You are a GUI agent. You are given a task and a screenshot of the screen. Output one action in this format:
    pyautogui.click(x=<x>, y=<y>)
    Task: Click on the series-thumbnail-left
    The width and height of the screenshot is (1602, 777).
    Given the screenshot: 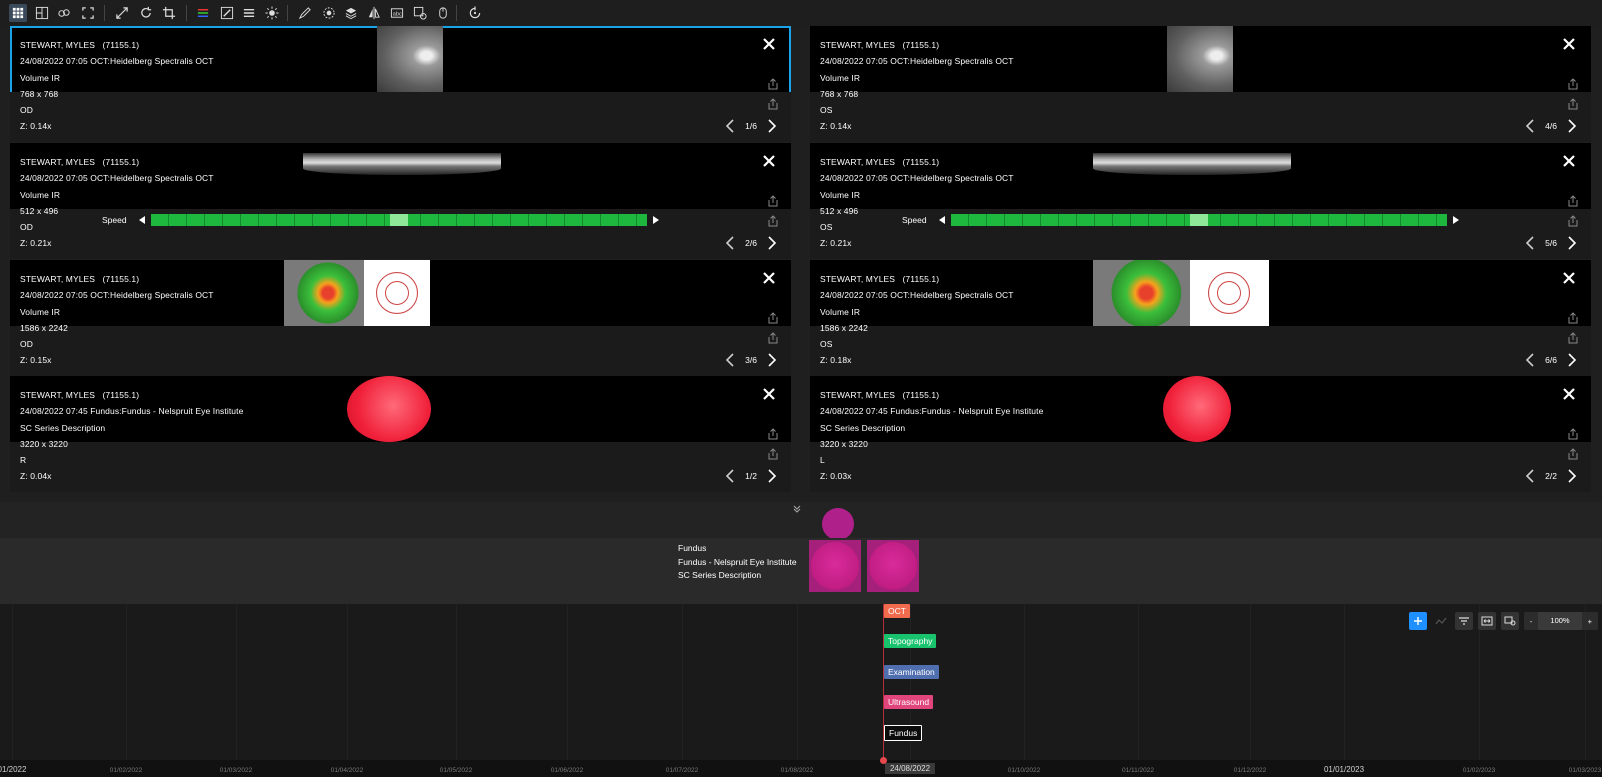 What is the action you would take?
    pyautogui.click(x=893, y=566)
    